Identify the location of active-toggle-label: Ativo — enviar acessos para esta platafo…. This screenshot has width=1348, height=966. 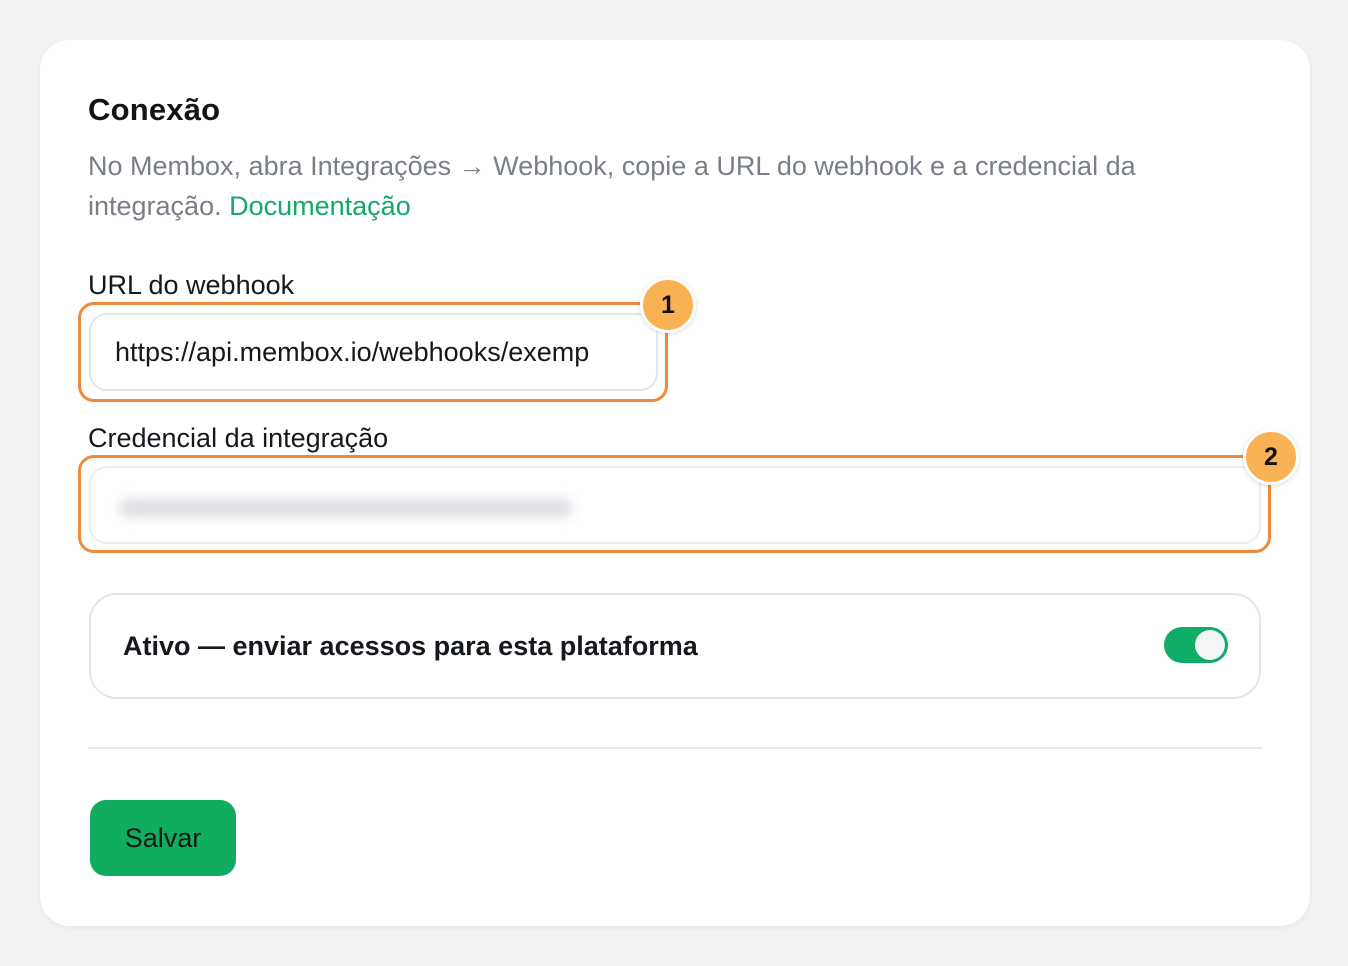
(410, 646).